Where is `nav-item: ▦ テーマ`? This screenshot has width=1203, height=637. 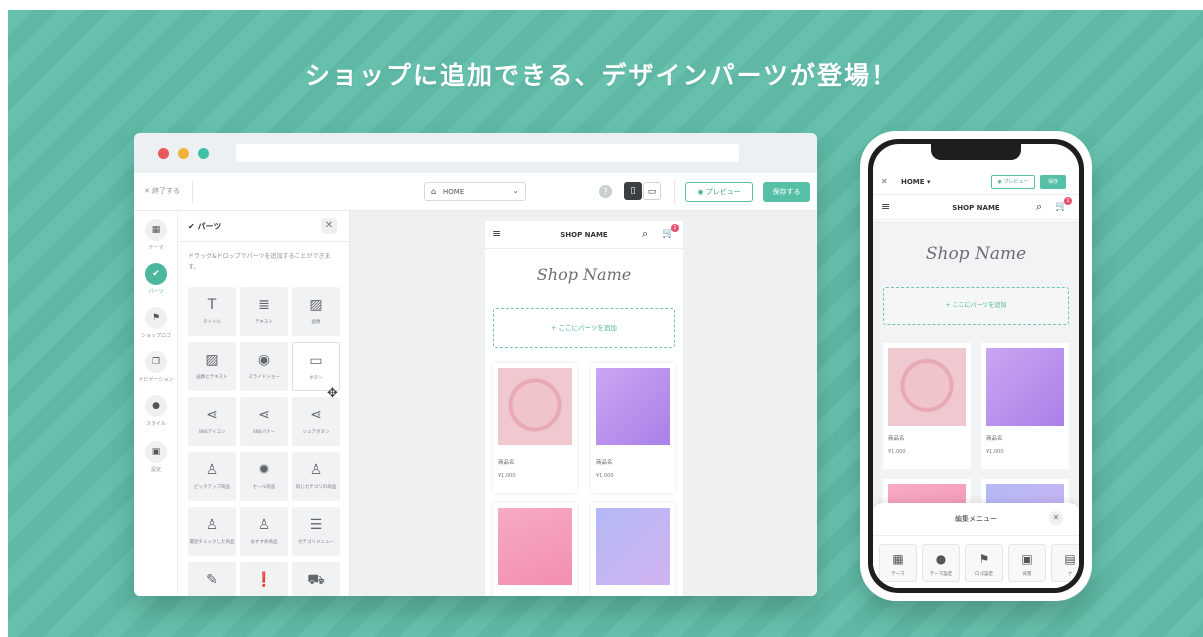 nav-item: ▦ テーマ is located at coordinates (156, 235).